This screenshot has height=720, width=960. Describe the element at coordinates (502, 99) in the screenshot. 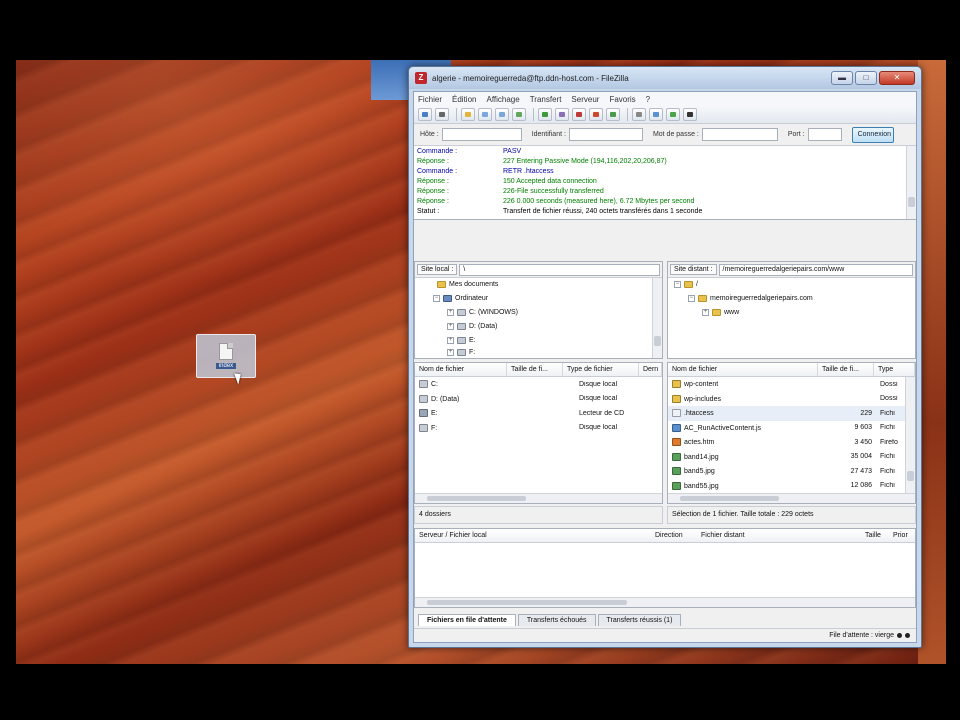

I see `menu-affichage: Affichage` at that location.